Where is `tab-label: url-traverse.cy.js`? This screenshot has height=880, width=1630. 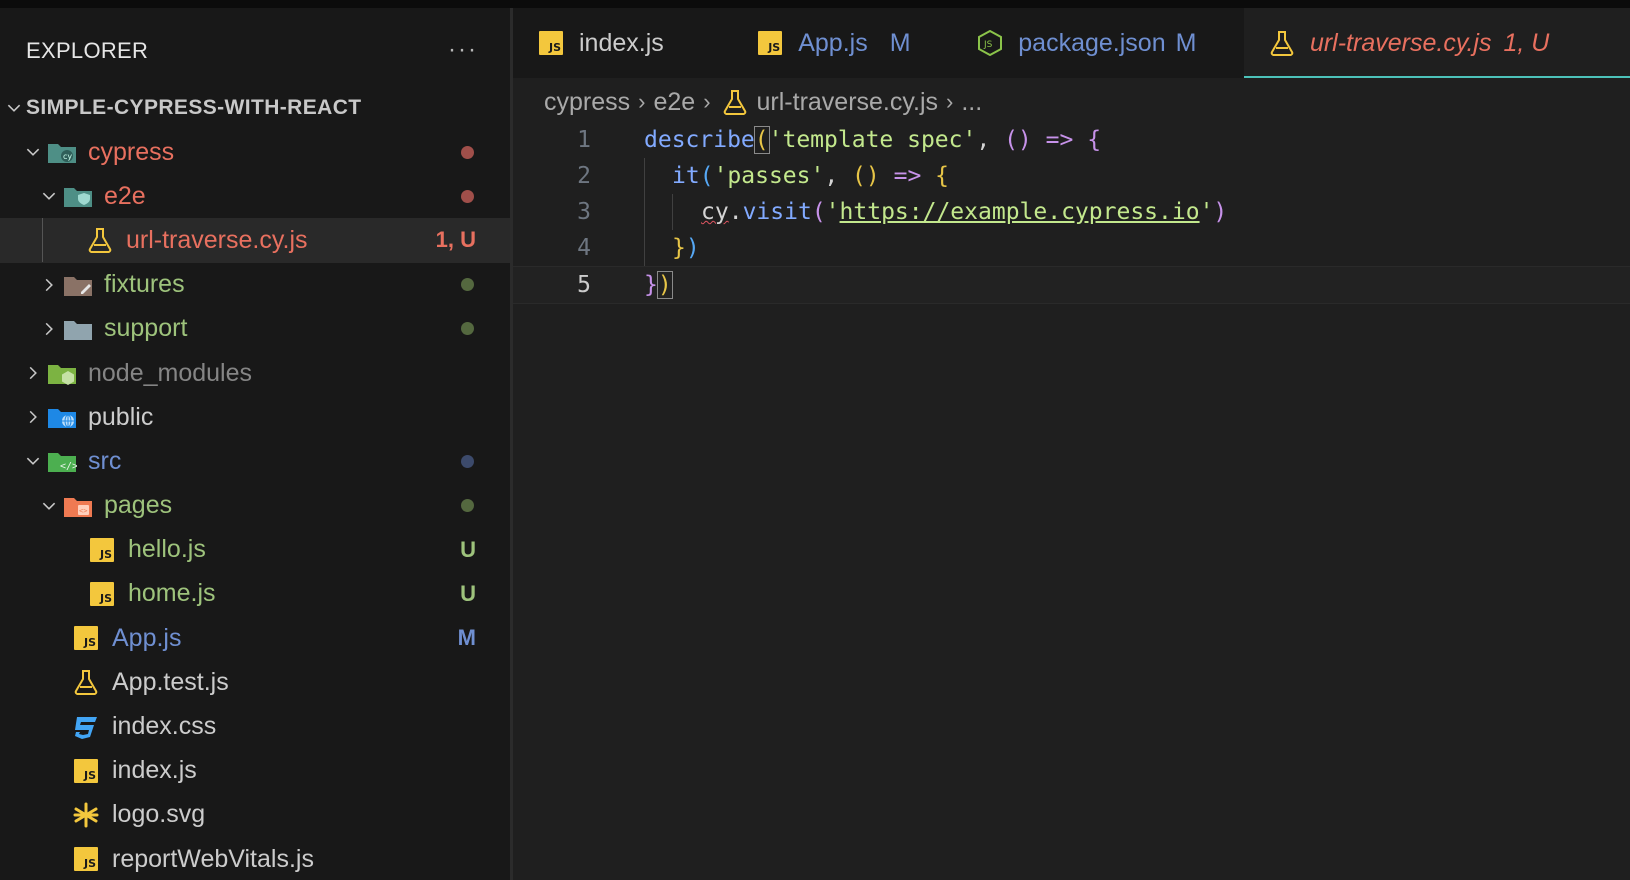
tab-label: url-traverse.cy.js is located at coordinates (1400, 42).